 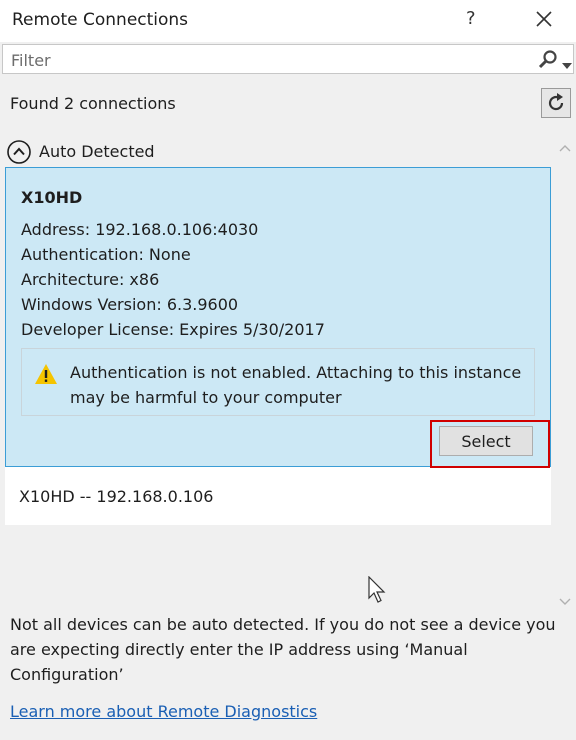 I want to click on group-label: Auto Detected, so click(x=97, y=151).